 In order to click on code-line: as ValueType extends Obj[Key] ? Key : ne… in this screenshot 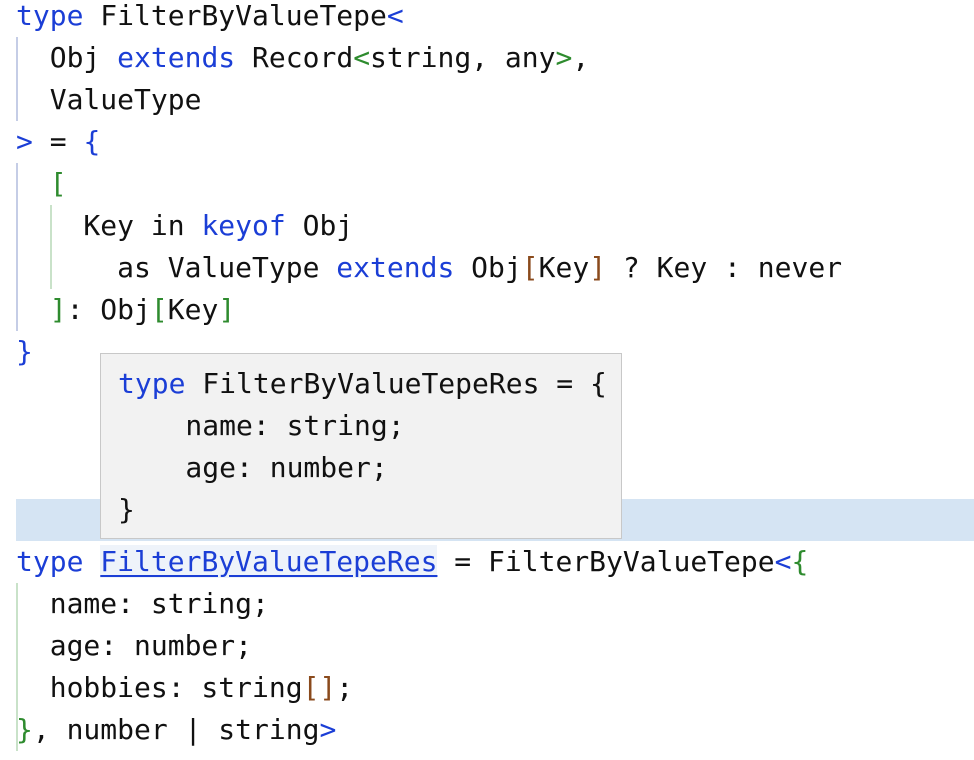, I will do `click(487, 268)`.